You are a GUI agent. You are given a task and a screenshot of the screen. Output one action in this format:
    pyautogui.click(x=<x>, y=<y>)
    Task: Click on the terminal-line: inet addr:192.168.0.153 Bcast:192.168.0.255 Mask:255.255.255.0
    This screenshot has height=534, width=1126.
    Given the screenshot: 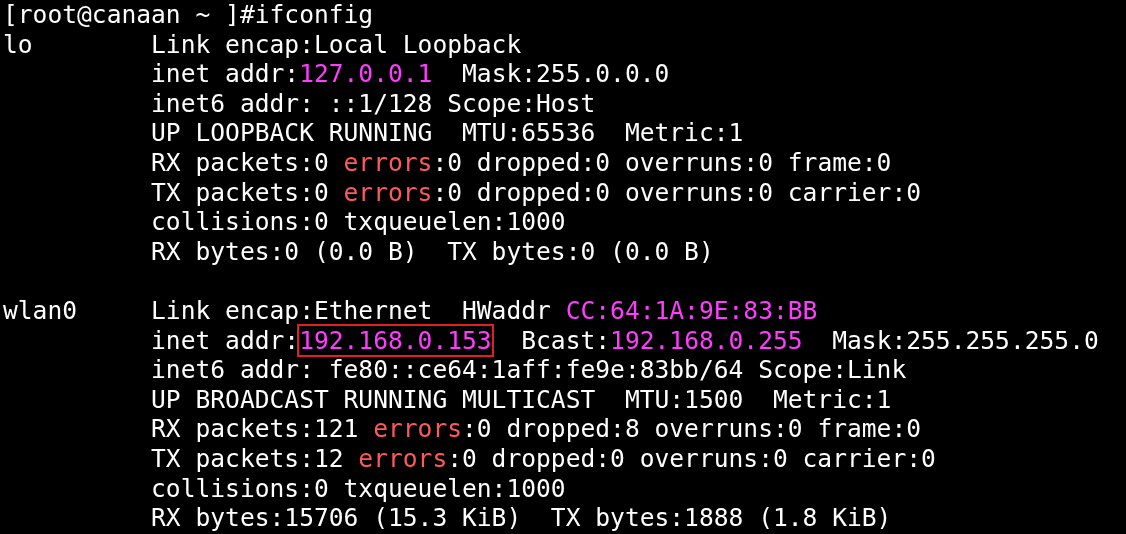 What is the action you would take?
    pyautogui.click(x=625, y=340)
    